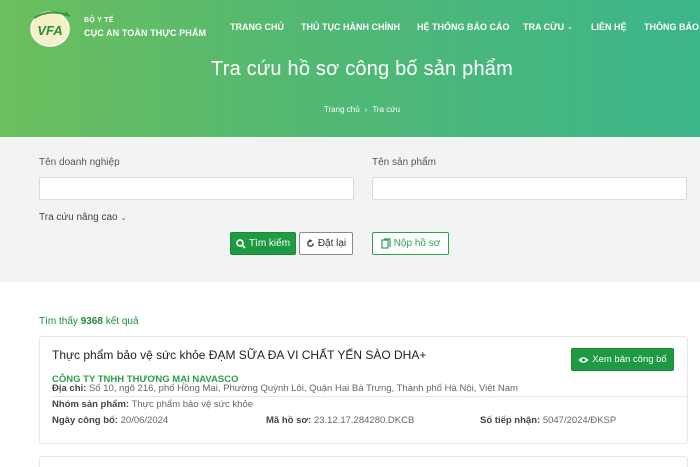 The image size is (700, 467). What do you see at coordinates (257, 27) in the screenshot?
I see `nav-item-home: TRANG CHỦ` at bounding box center [257, 27].